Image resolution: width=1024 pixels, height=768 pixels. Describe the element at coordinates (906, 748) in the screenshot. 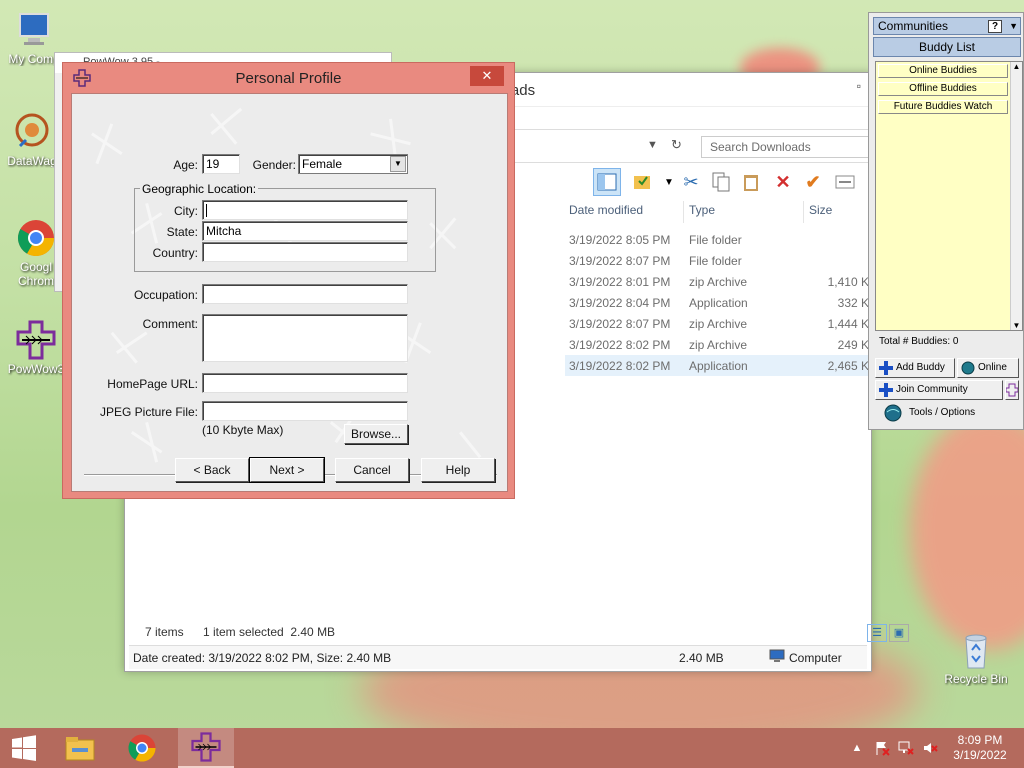

I see `network-icon` at that location.